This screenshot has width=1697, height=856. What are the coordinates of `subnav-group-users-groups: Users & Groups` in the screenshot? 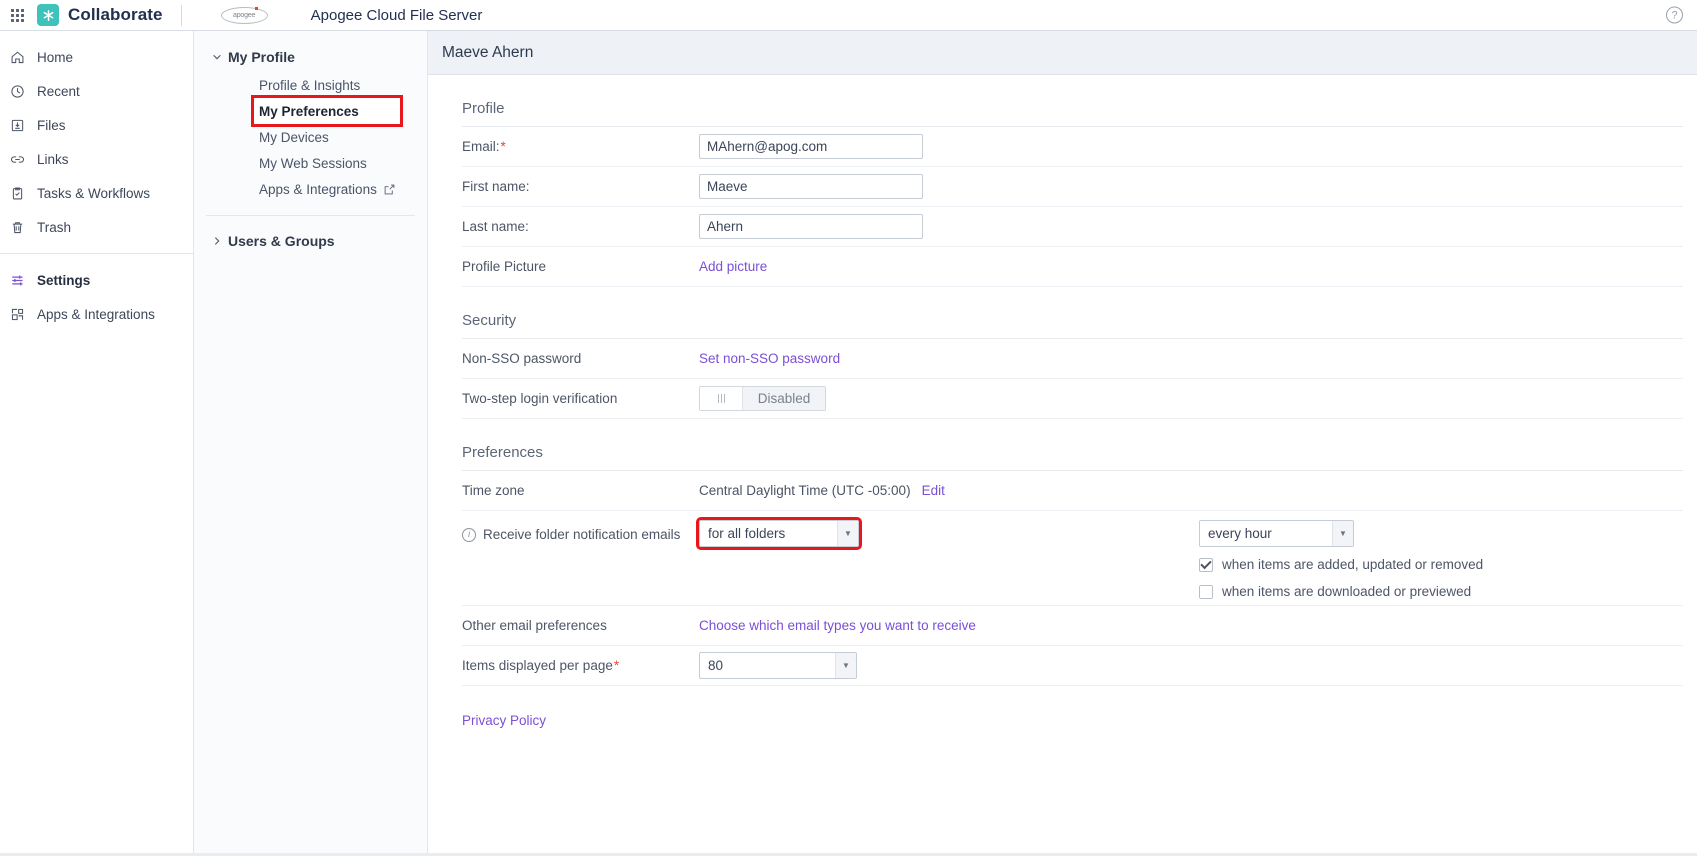 It's located at (310, 241).